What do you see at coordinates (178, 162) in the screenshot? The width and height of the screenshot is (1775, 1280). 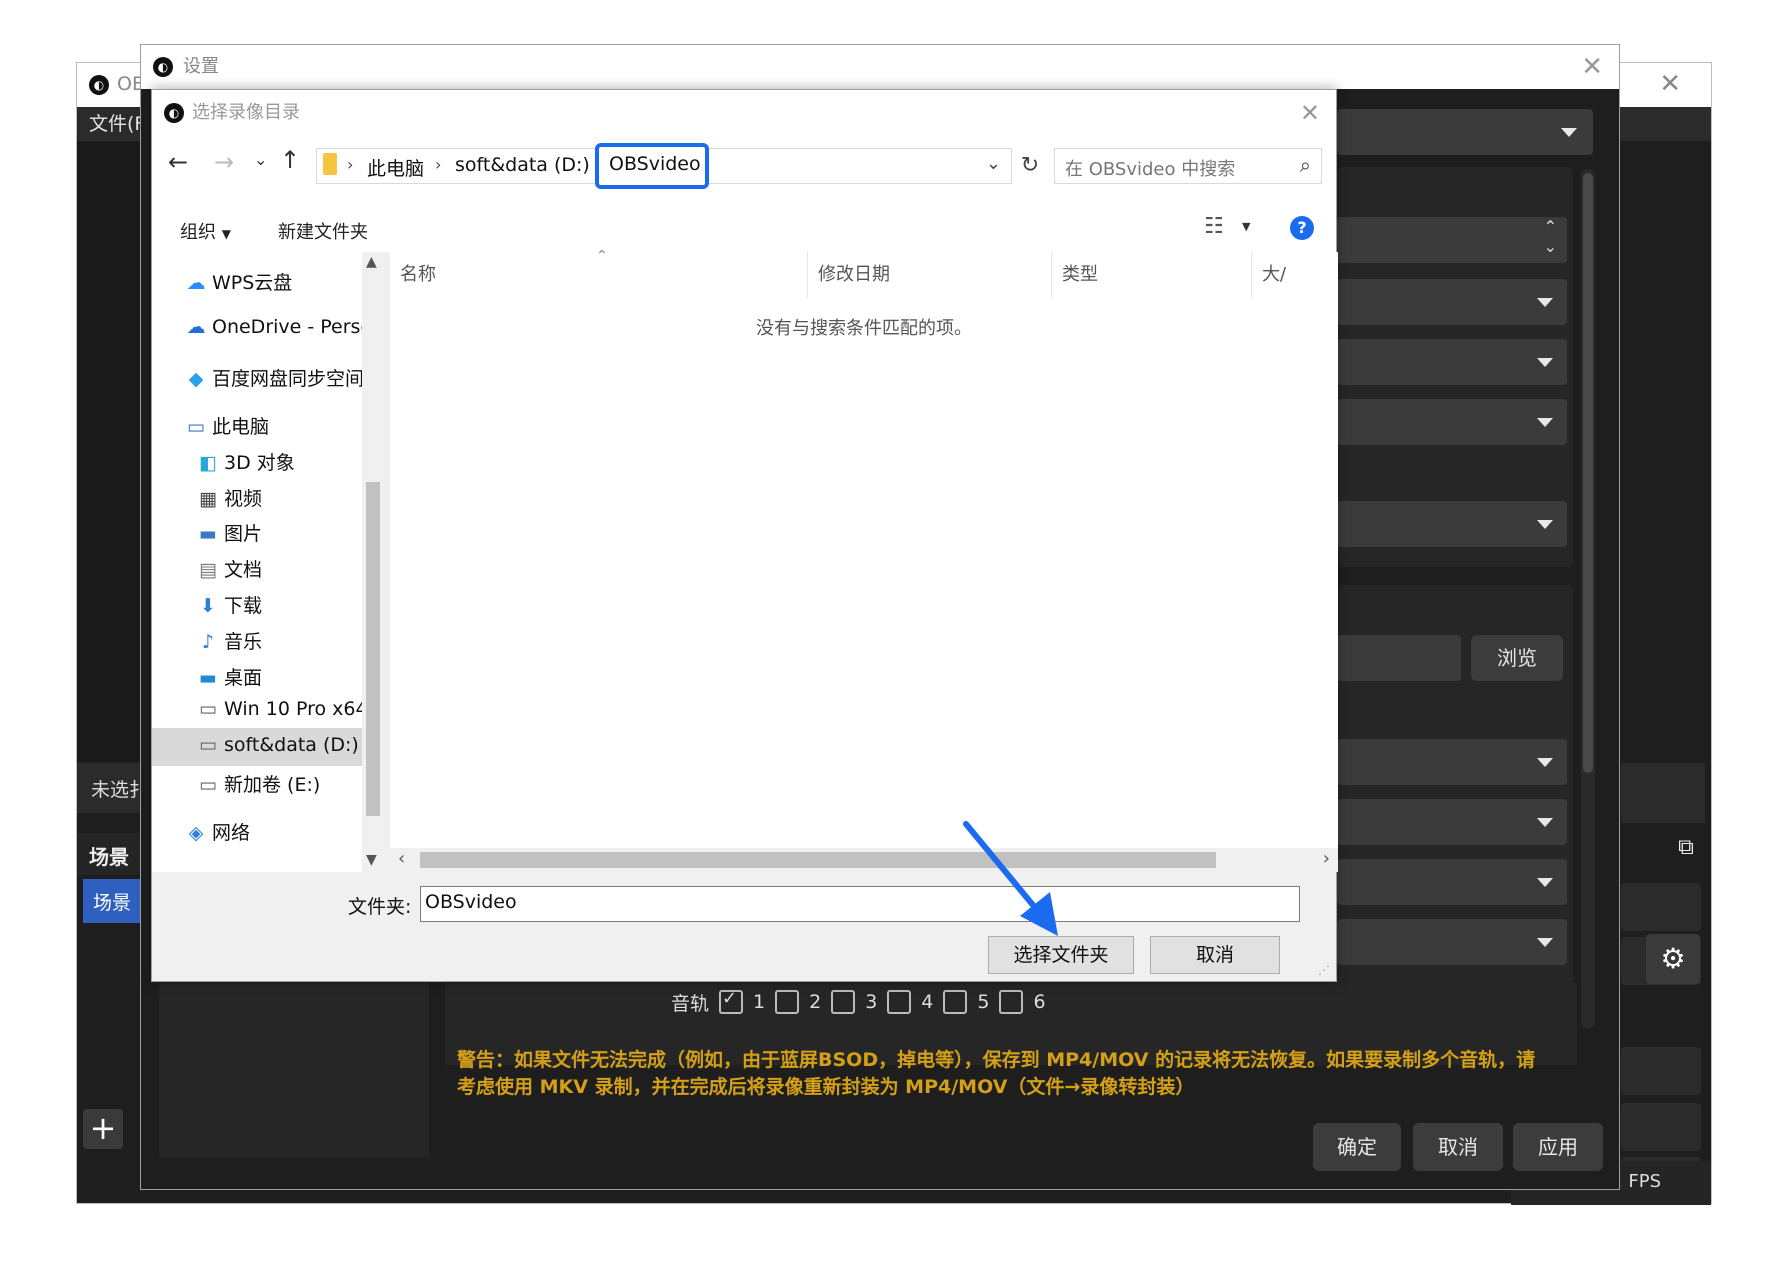 I see `back-arrow-icon: ←` at bounding box center [178, 162].